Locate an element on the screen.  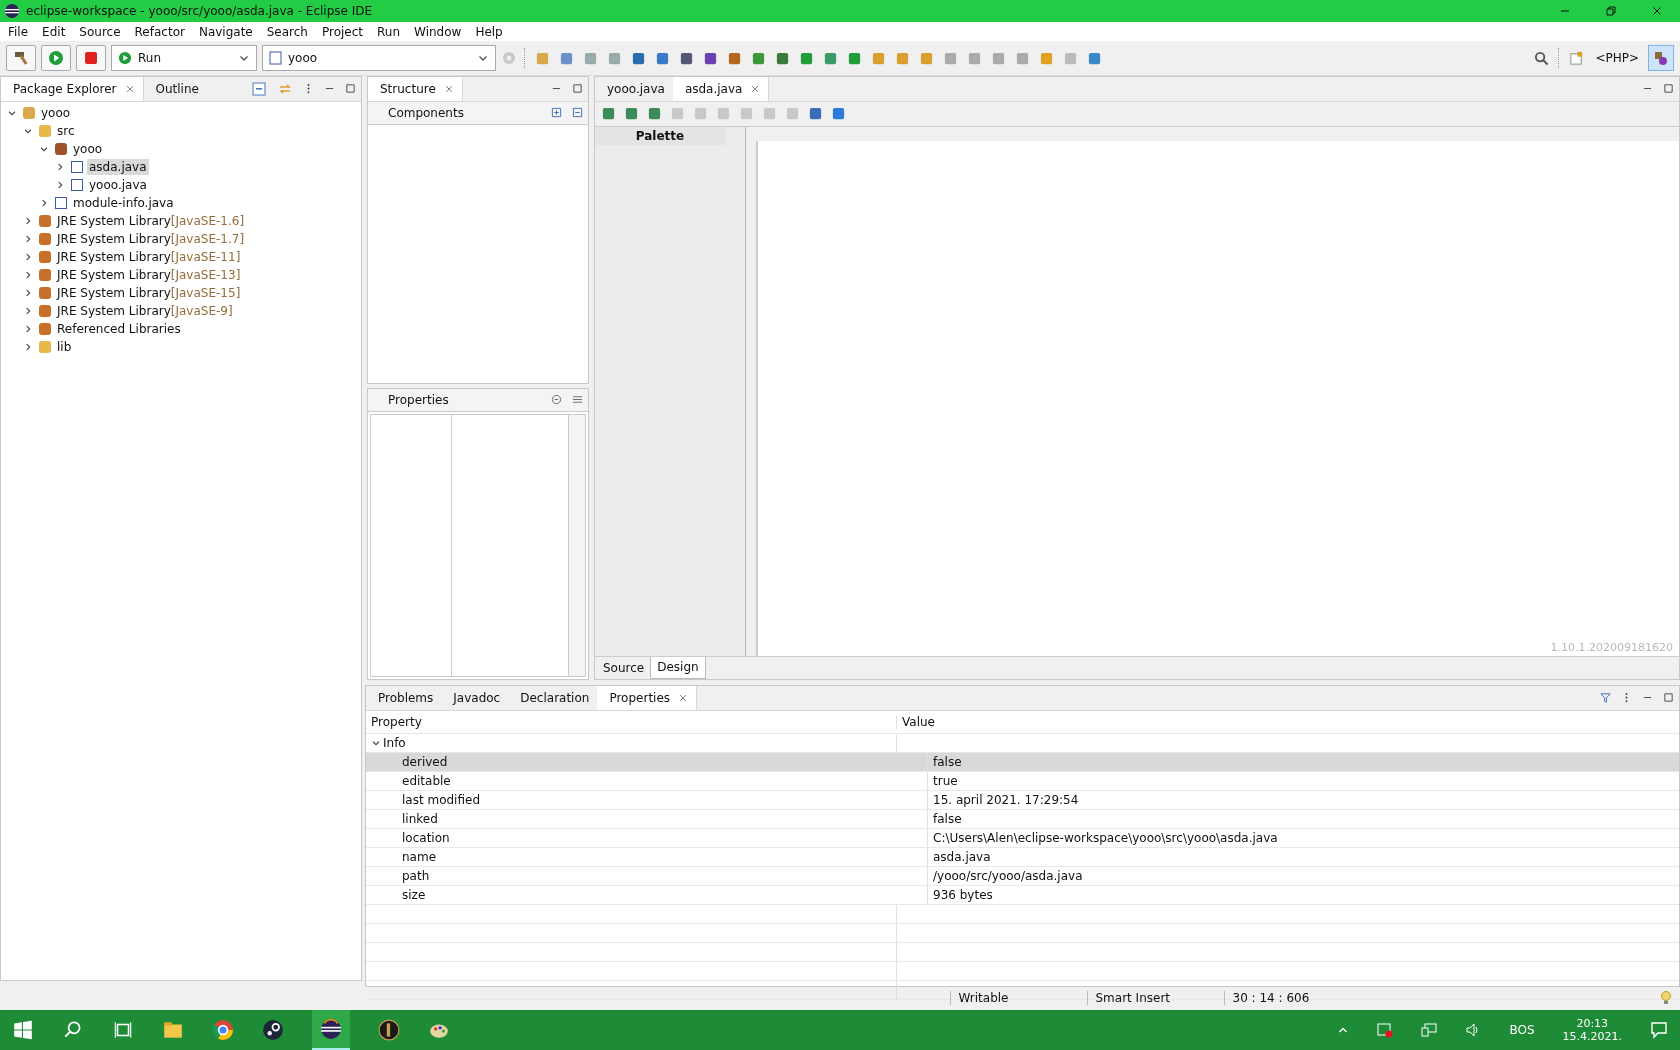
eclipse-taskbar-button is located at coordinates (331, 1030).